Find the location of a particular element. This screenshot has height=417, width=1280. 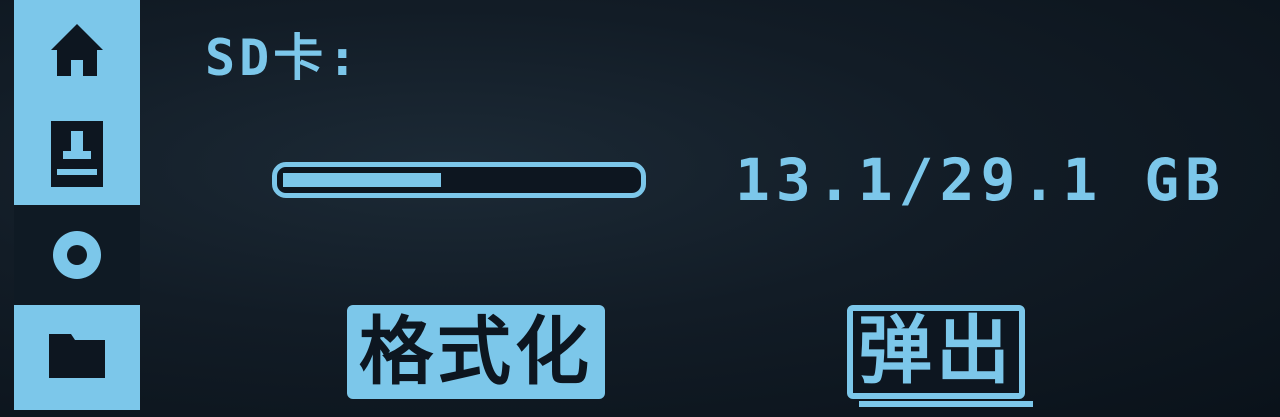

format-button: 格式化 is located at coordinates (476, 352).